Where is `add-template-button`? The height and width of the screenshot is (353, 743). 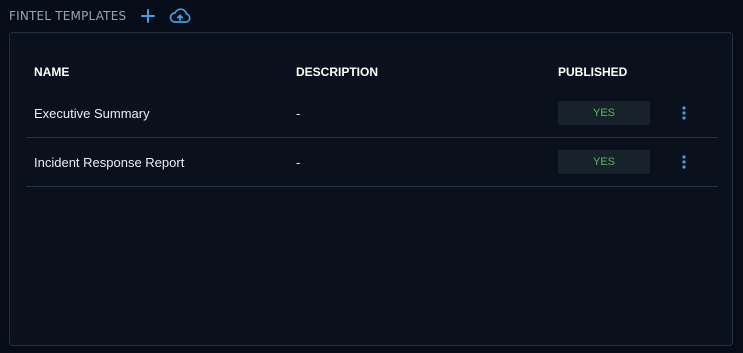
add-template-button is located at coordinates (148, 16).